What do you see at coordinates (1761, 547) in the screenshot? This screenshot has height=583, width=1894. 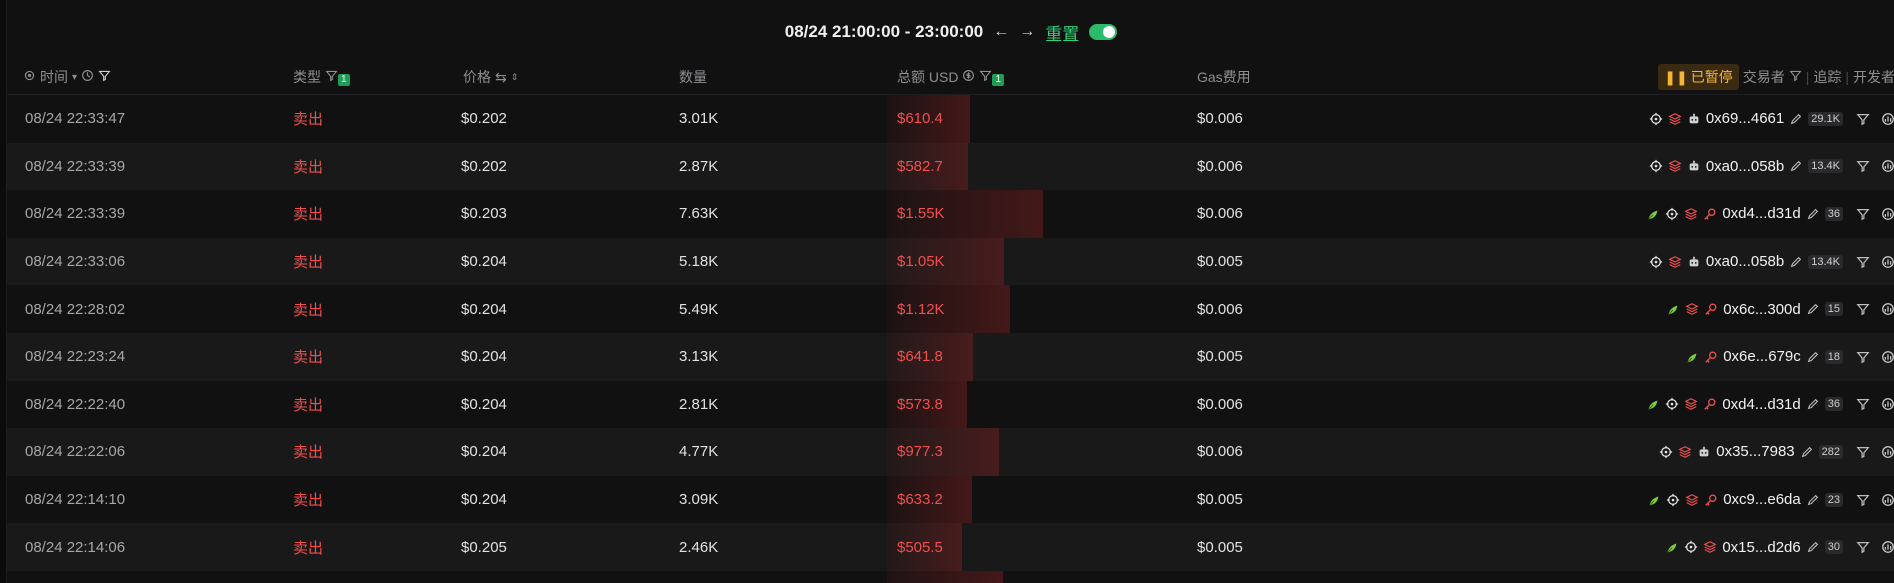 I see `trader-address-link: 0x15...d2d6` at bounding box center [1761, 547].